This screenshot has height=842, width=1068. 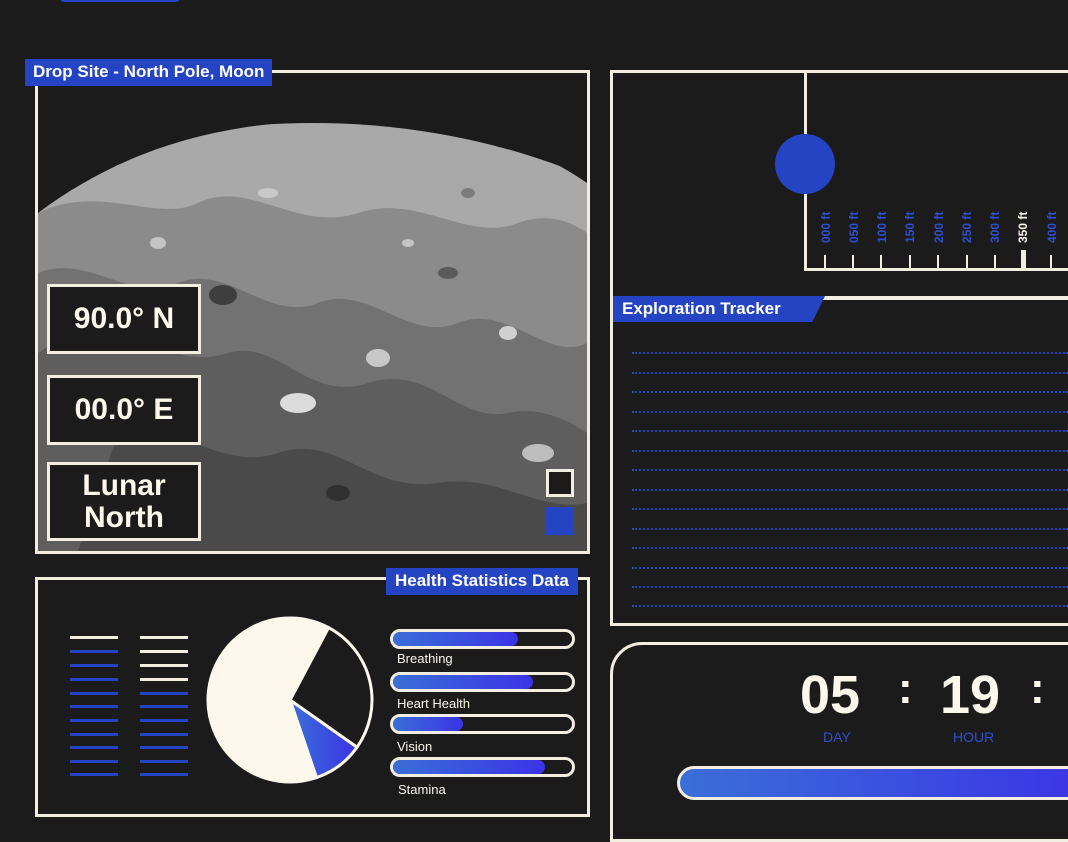 What do you see at coordinates (839, 185) in the screenshot?
I see `depth-panel` at bounding box center [839, 185].